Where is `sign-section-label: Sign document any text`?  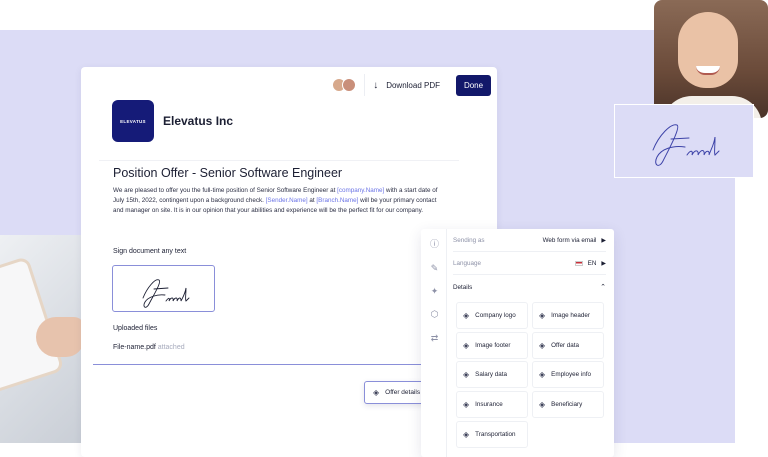 sign-section-label: Sign document any text is located at coordinates (150, 251).